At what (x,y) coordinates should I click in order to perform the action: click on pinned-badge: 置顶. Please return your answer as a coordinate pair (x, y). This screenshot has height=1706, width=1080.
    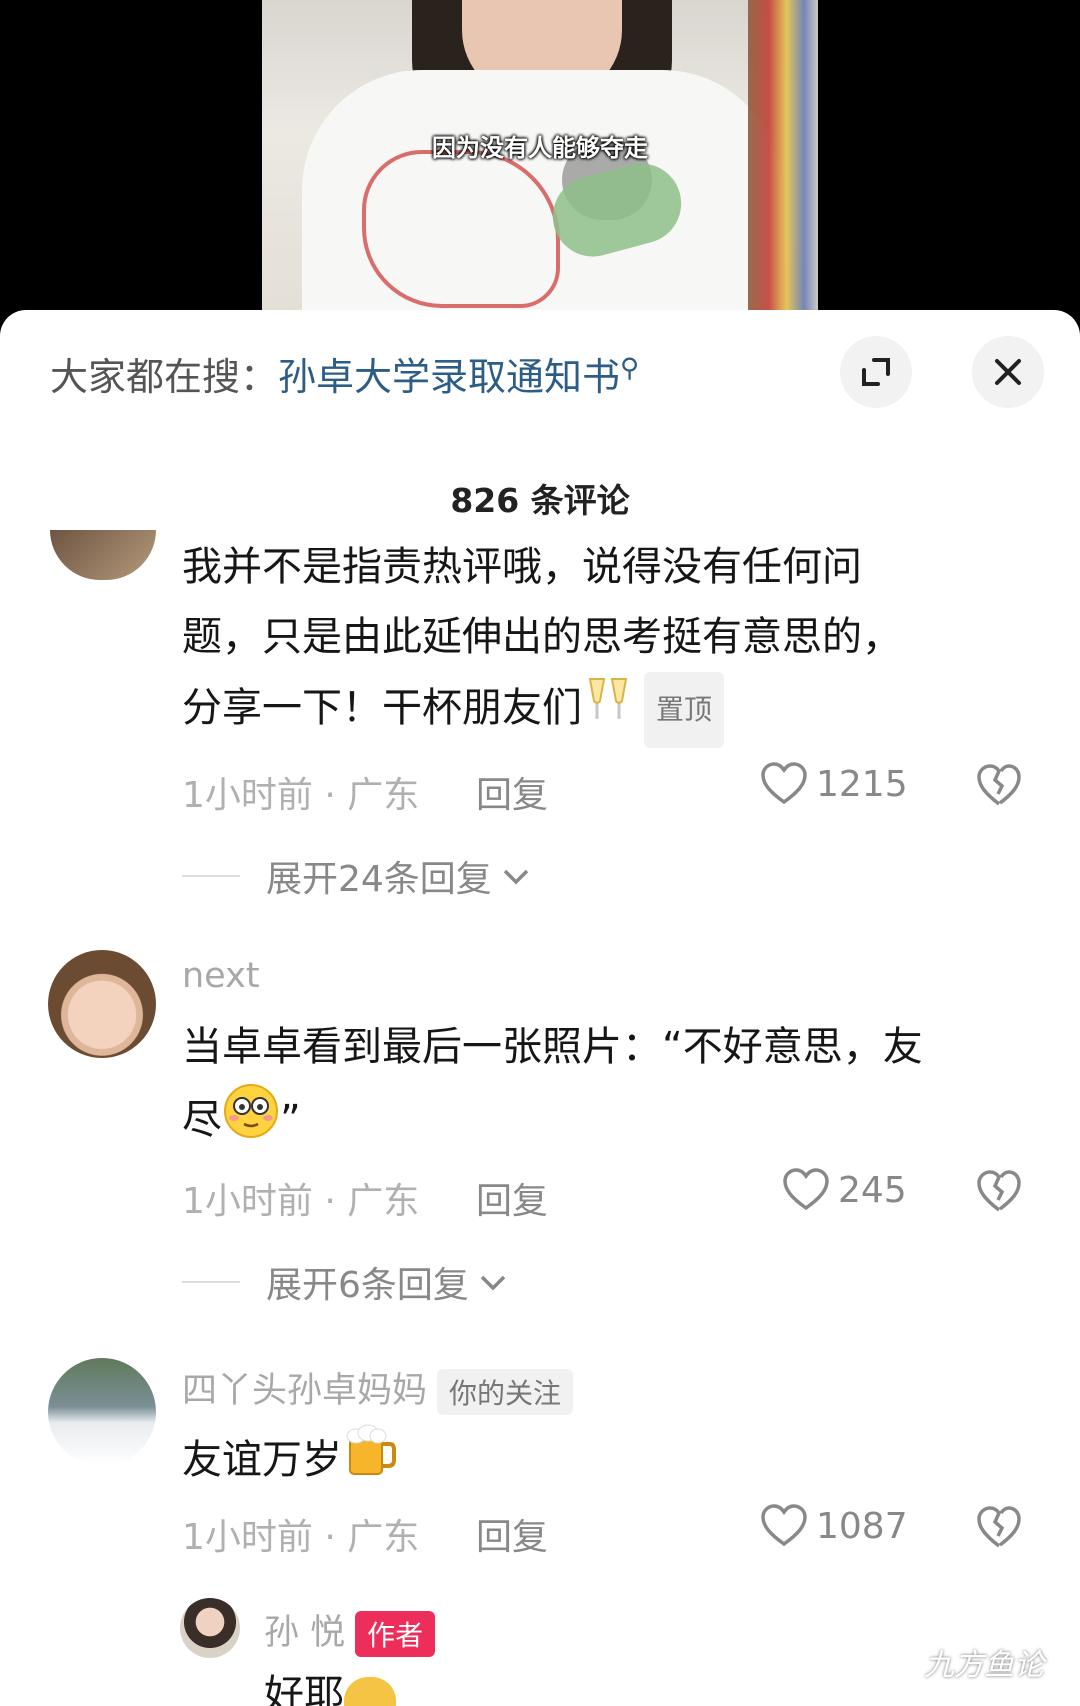
    Looking at the image, I should click on (684, 710).